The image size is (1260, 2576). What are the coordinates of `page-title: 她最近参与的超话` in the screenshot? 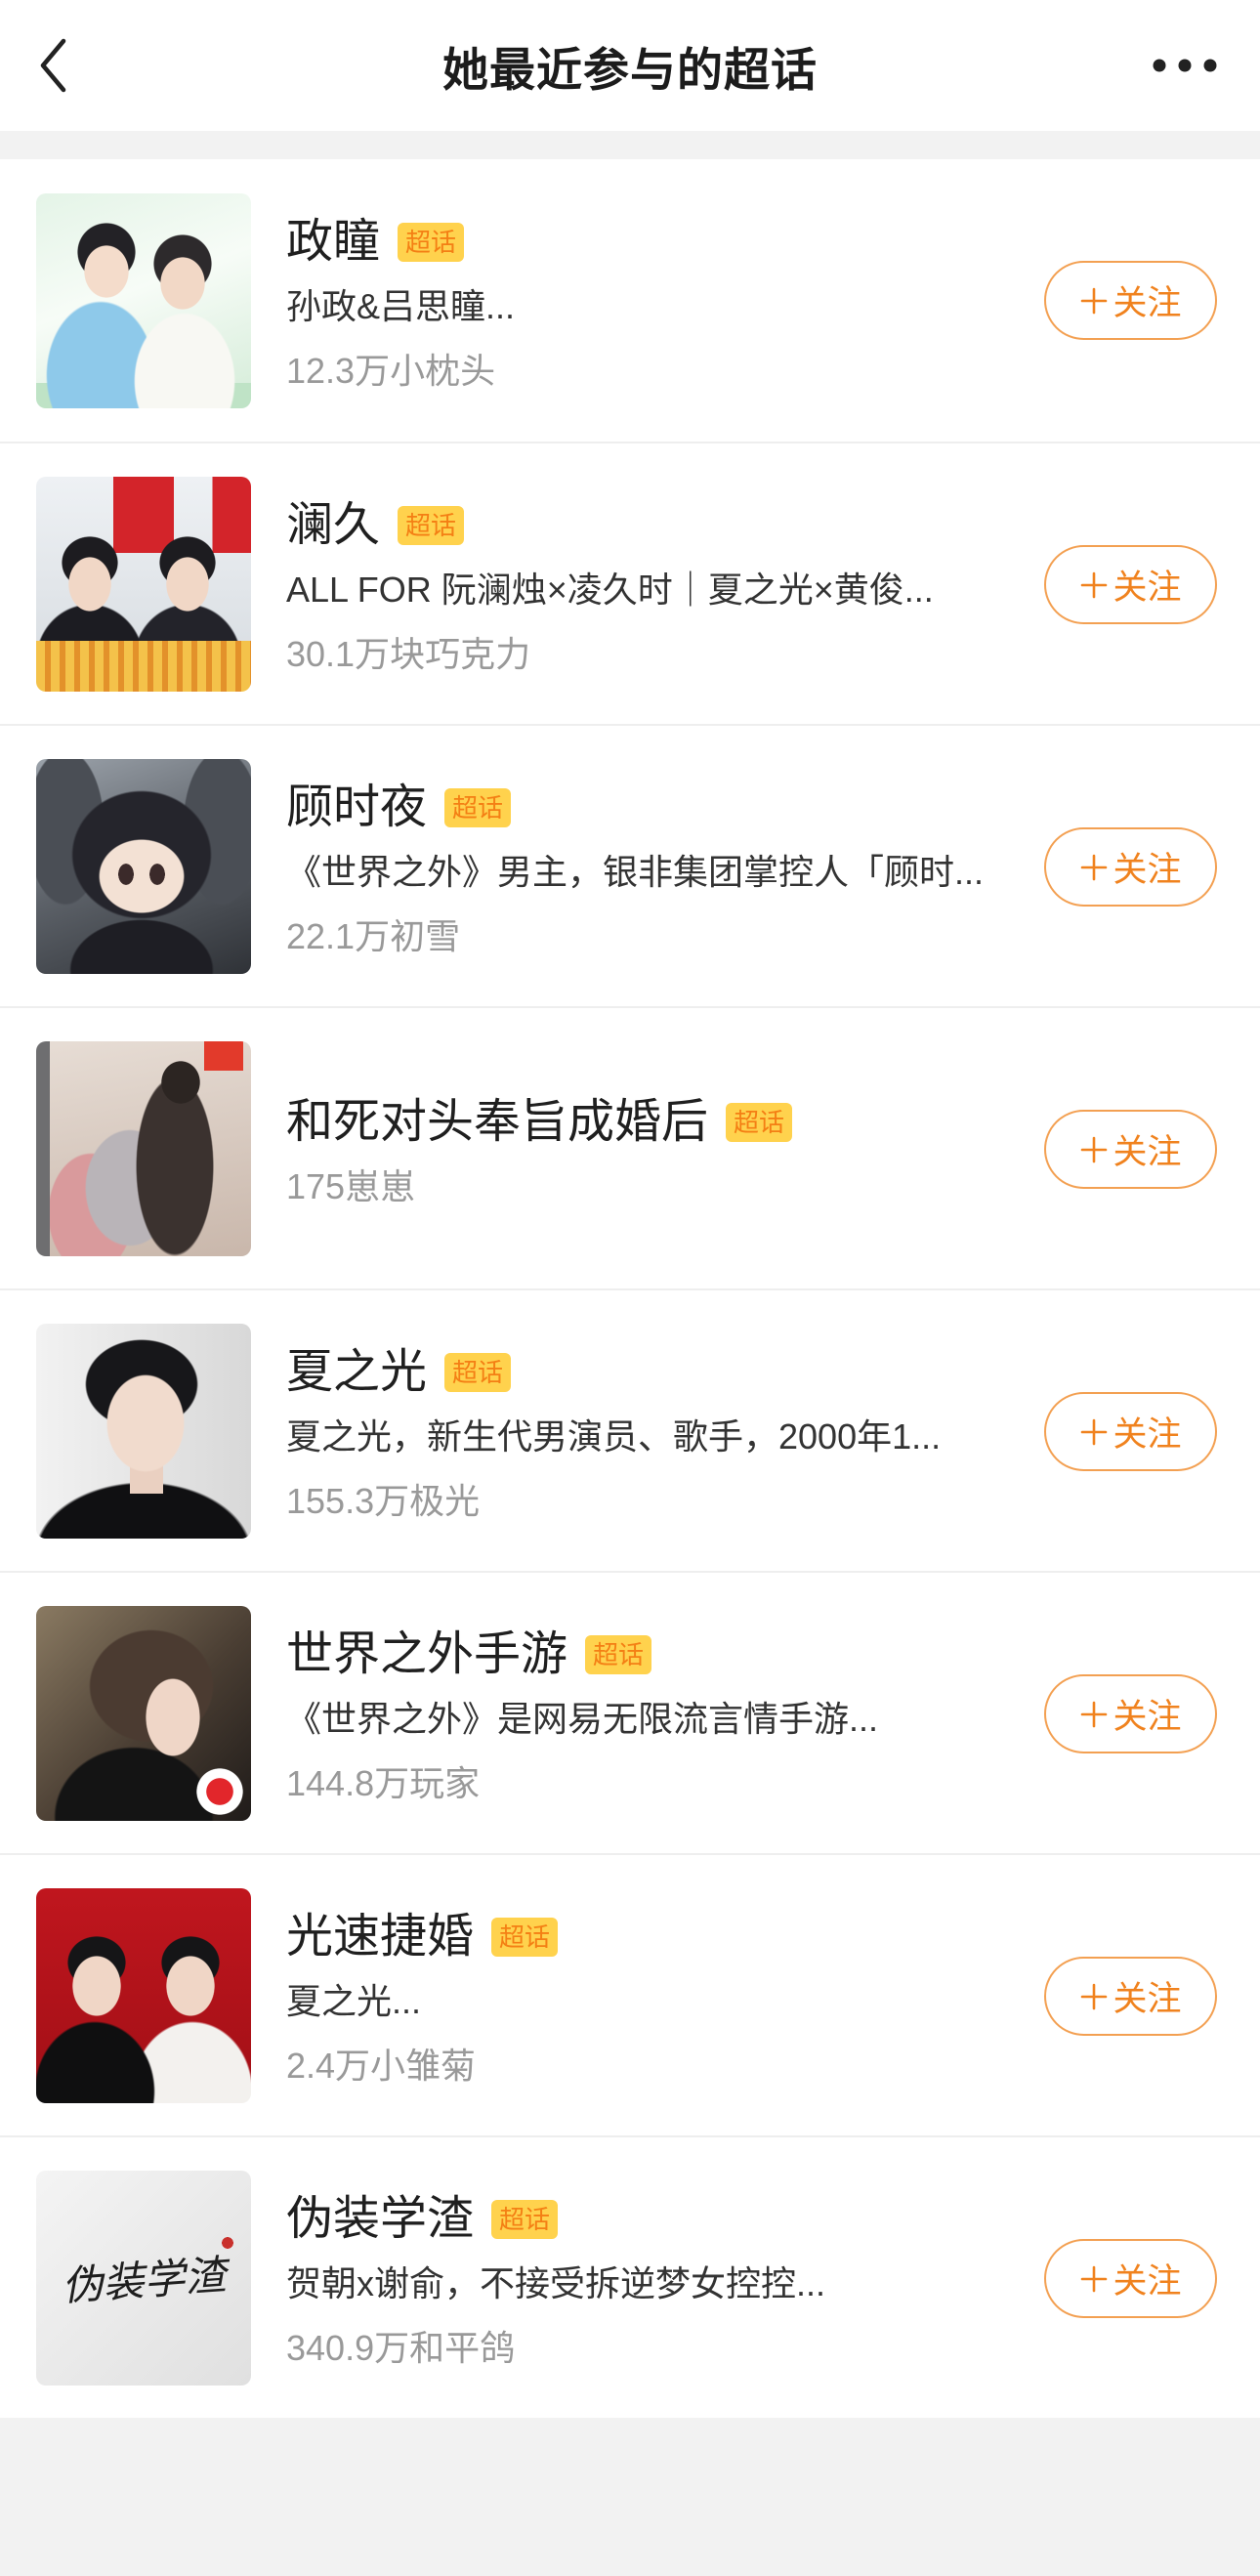 It's located at (630, 69).